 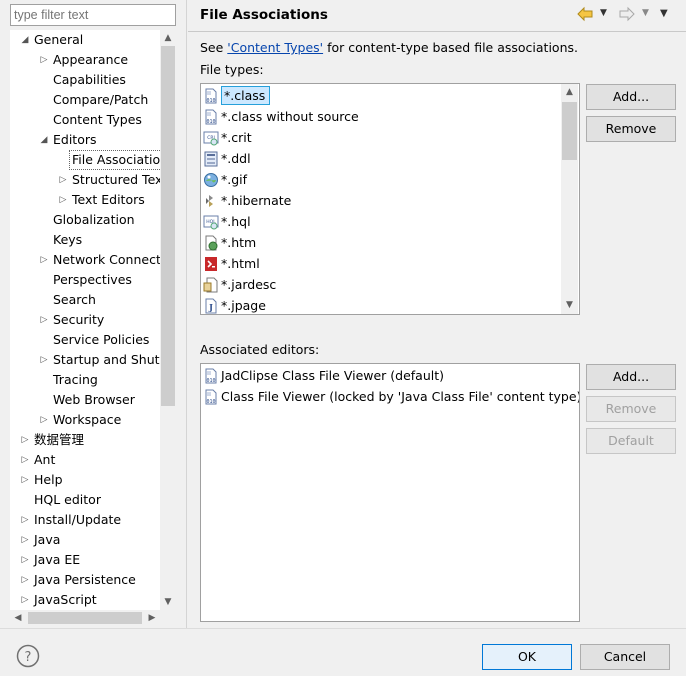 I want to click on remove-editor-button: Remove, so click(x=631, y=409).